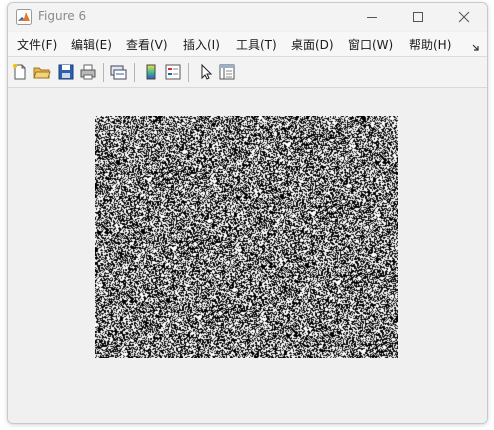 The width and height of the screenshot is (494, 430). I want to click on maximize-button, so click(418, 17).